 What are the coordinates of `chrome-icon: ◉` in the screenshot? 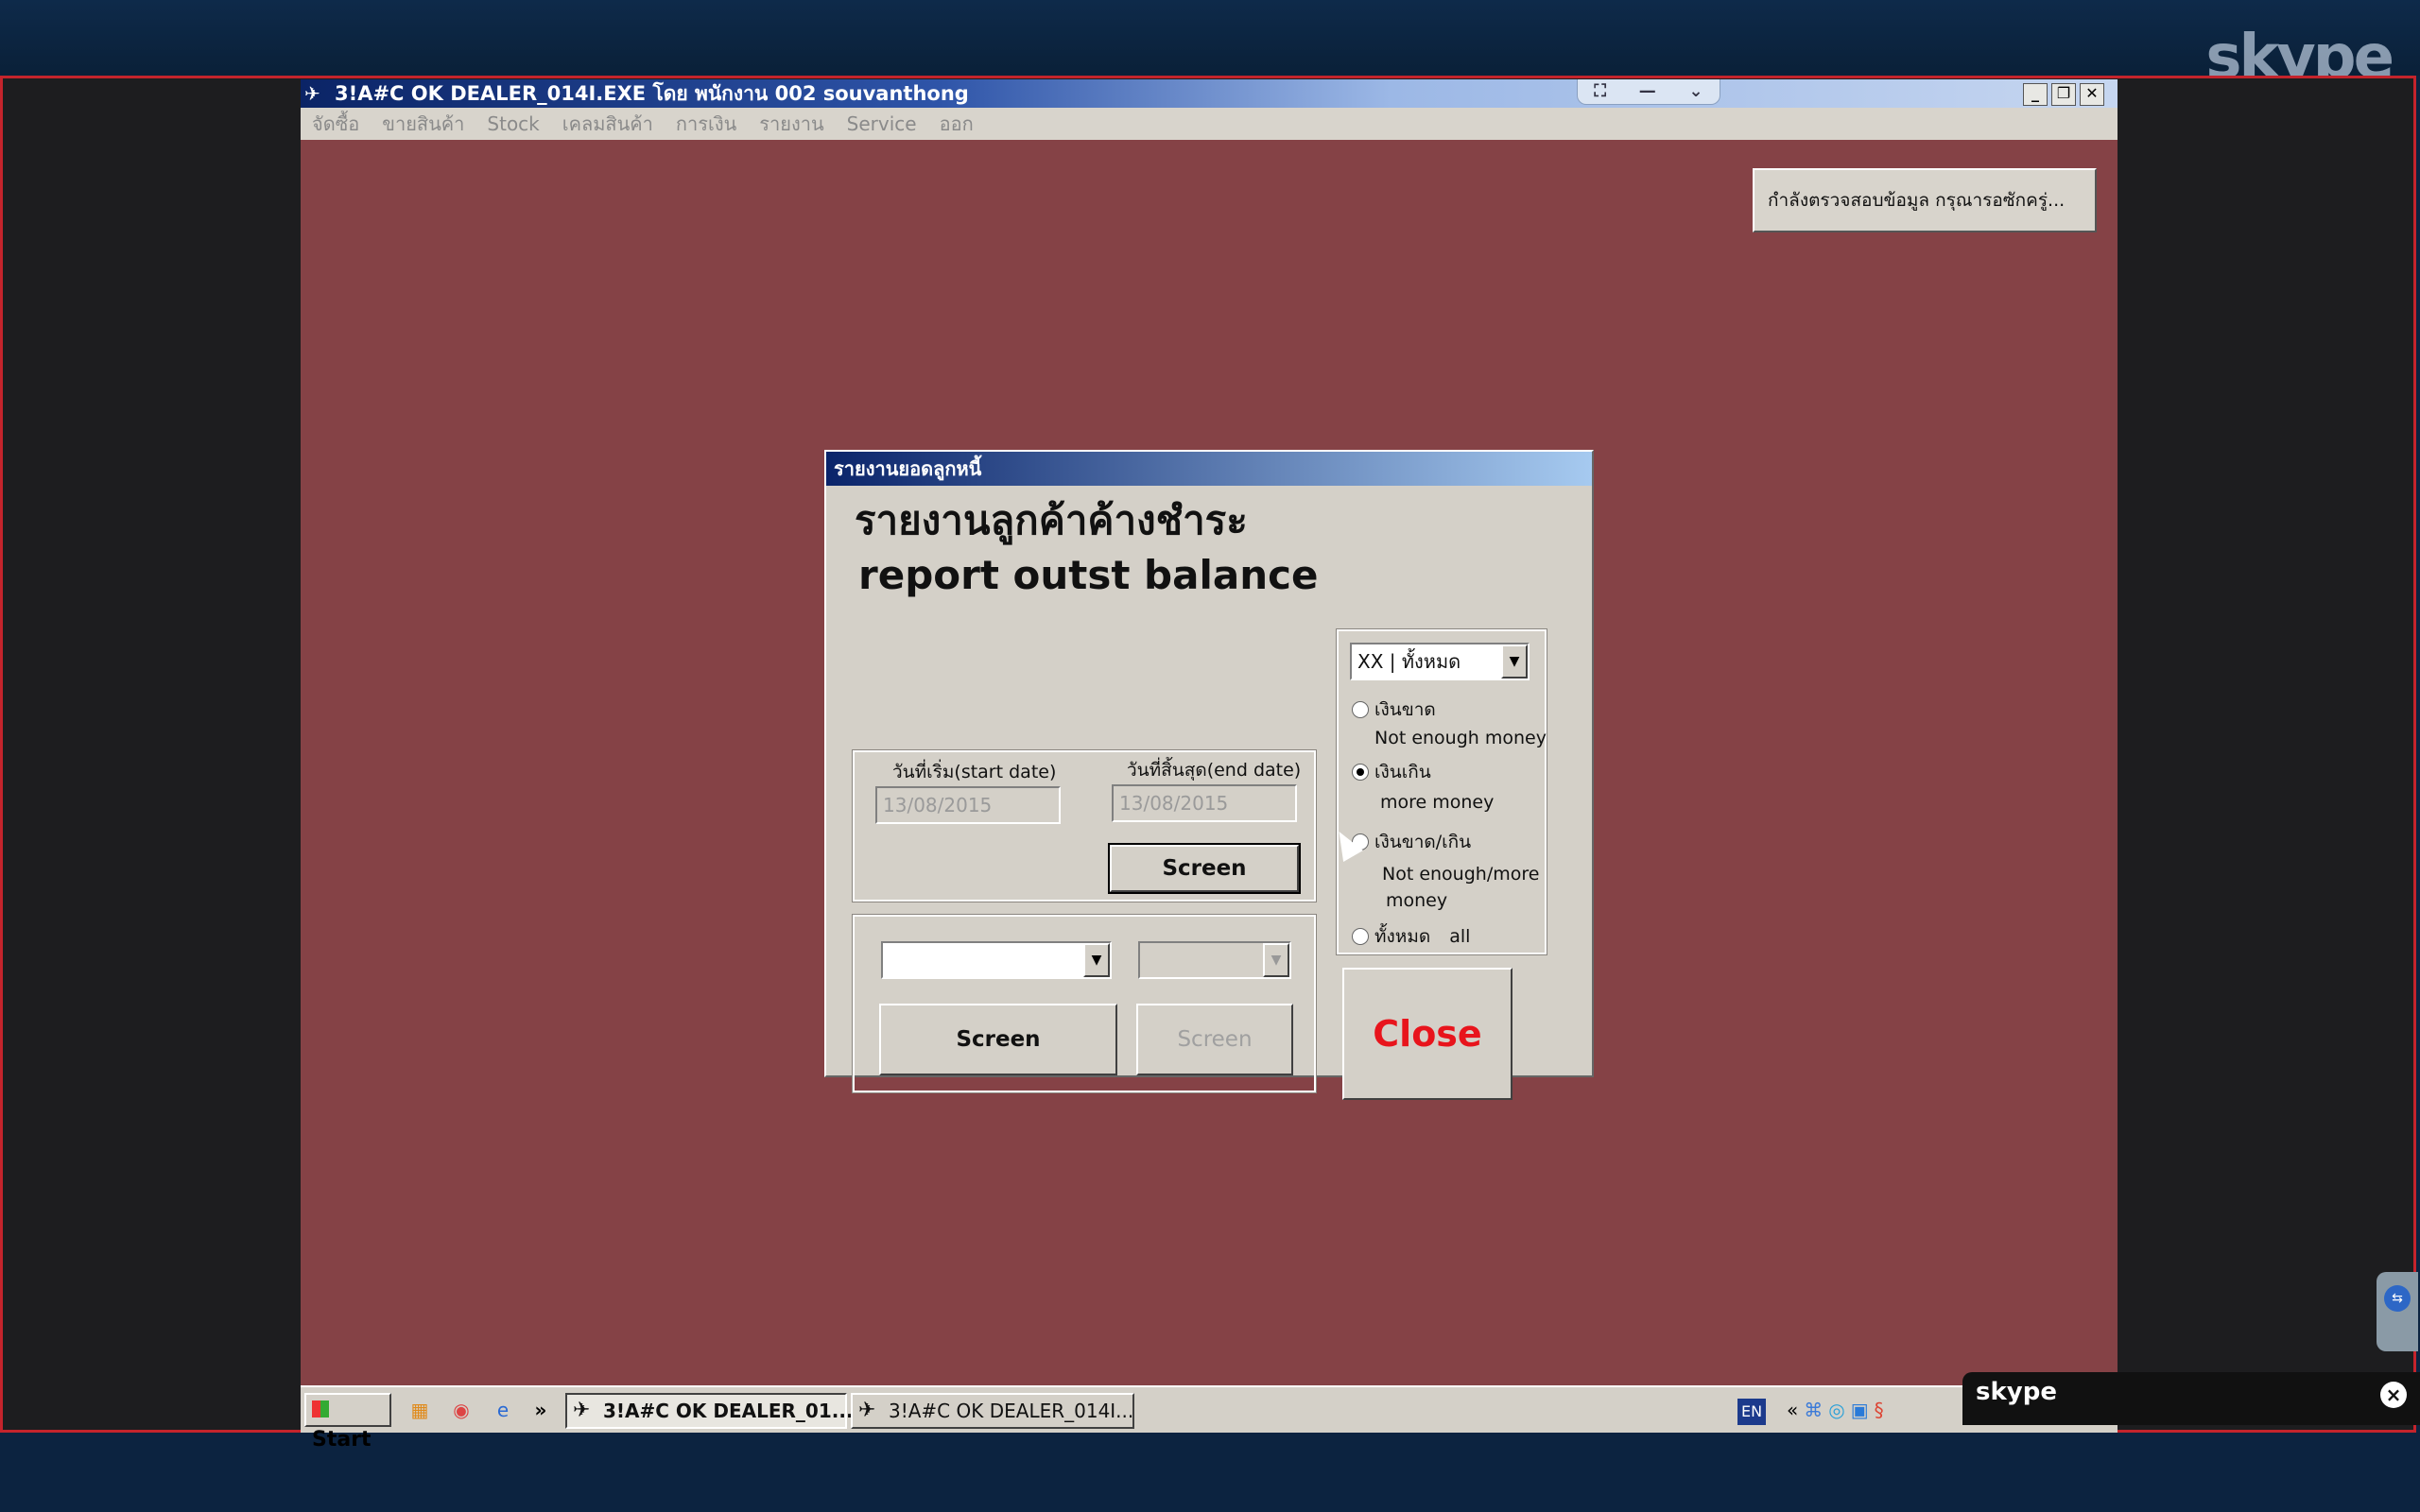 It's located at (462, 1410).